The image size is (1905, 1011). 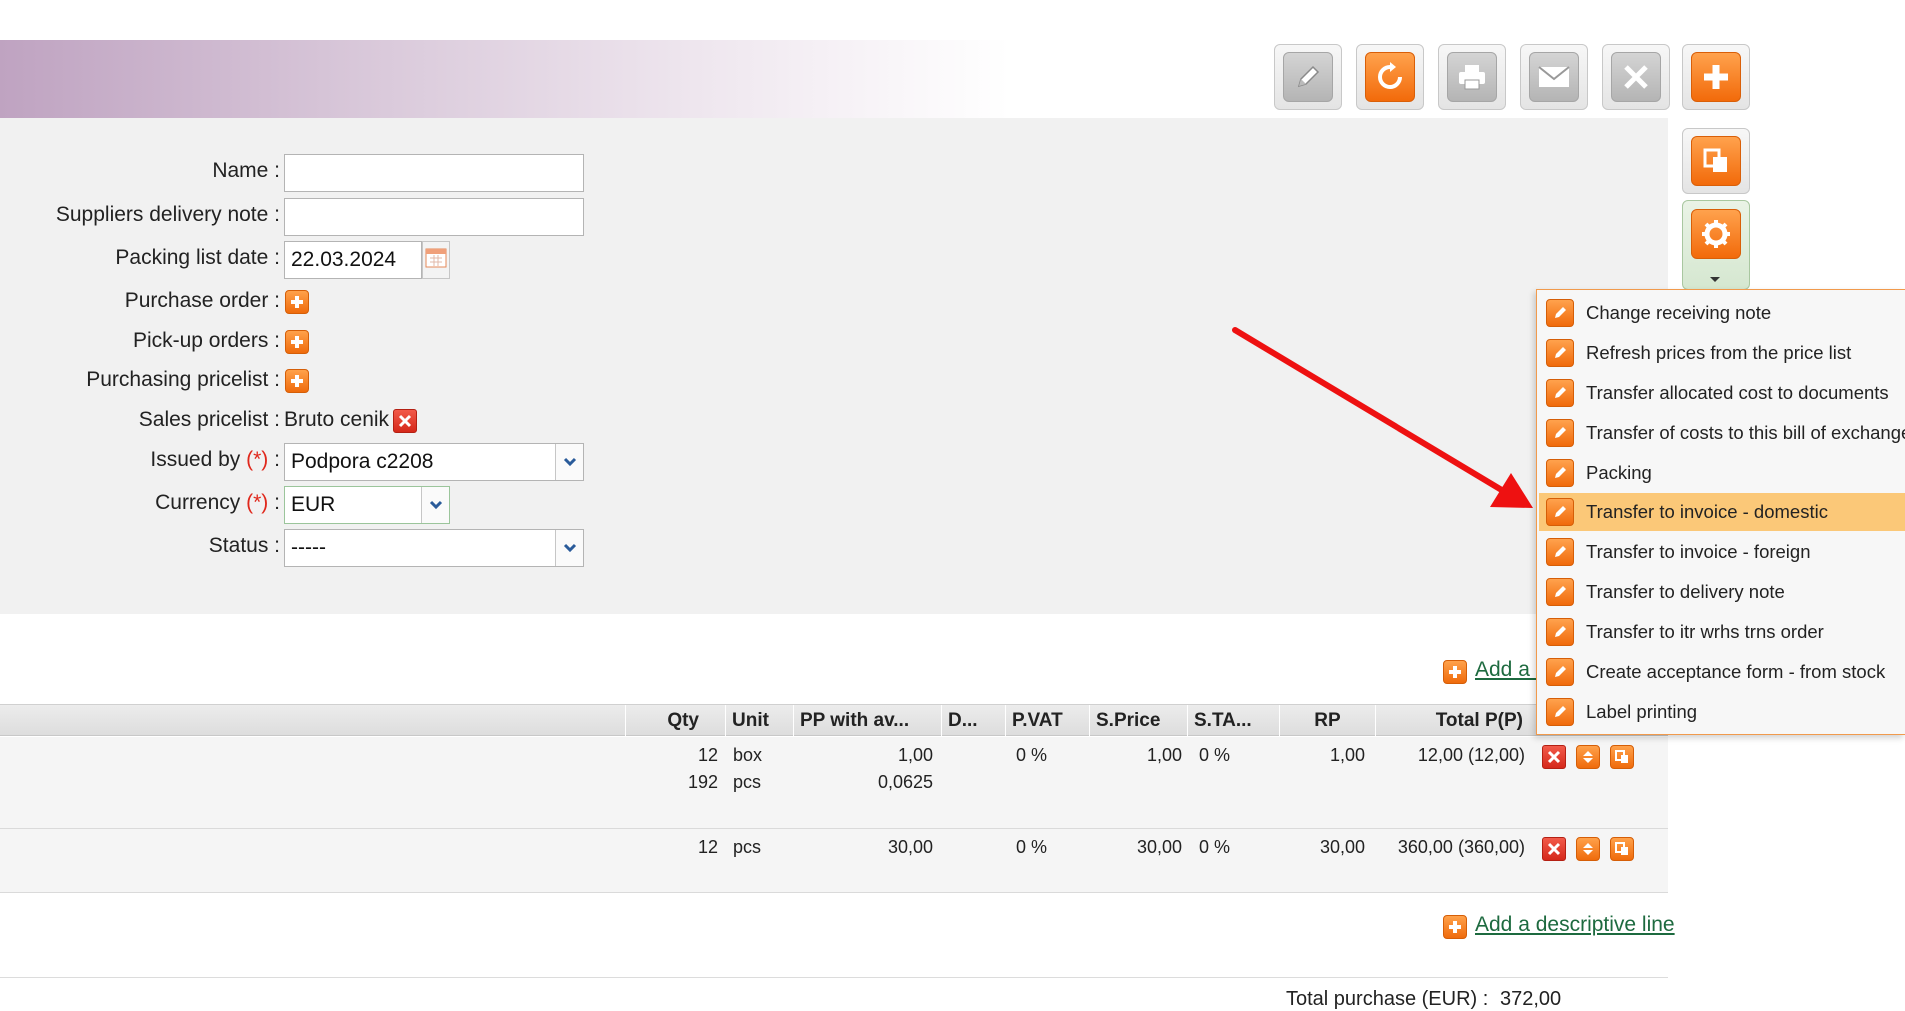 I want to click on col-unit: Unit, so click(x=759, y=720).